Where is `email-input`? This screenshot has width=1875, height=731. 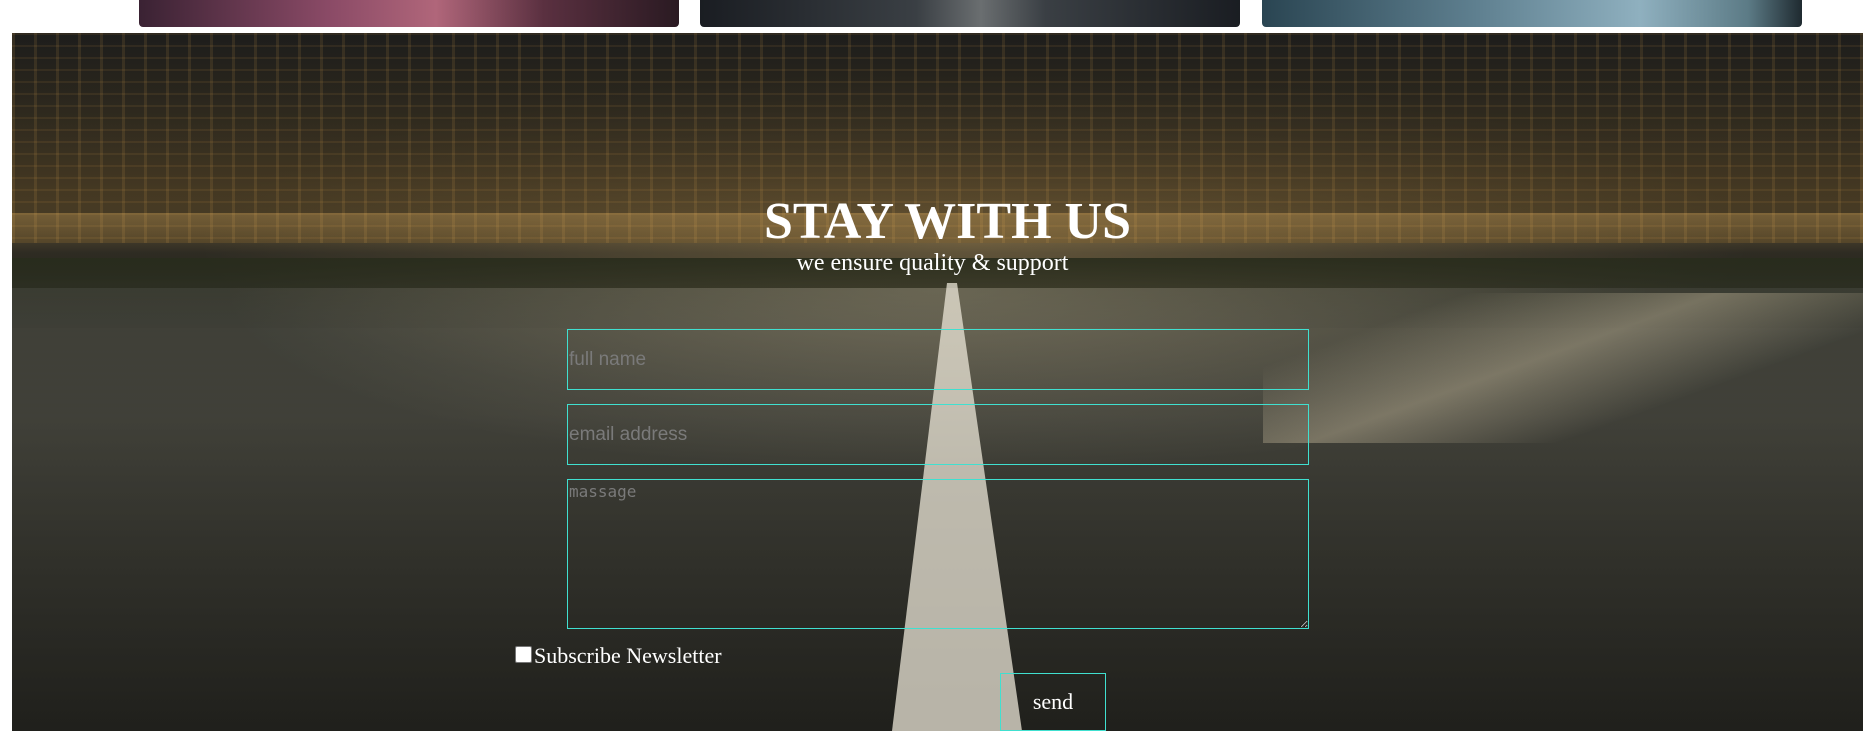
email-input is located at coordinates (938, 434).